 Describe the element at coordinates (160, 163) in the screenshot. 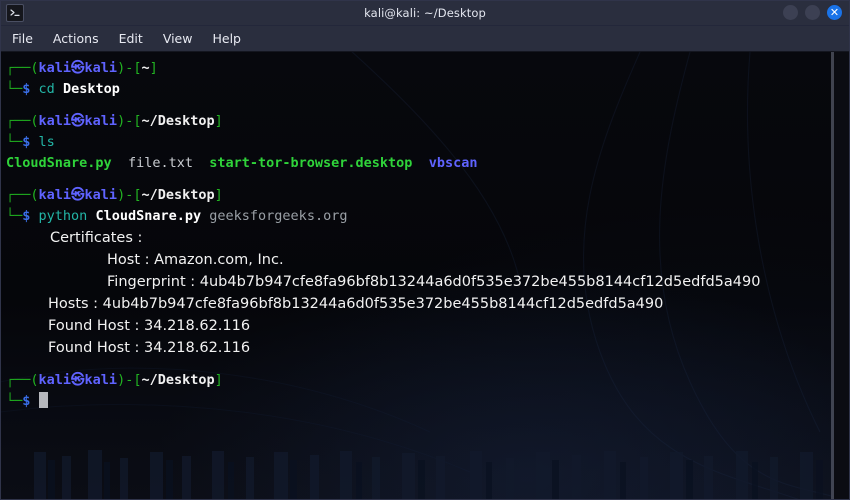

I see `ls-entry-filetxt: file.txt` at that location.